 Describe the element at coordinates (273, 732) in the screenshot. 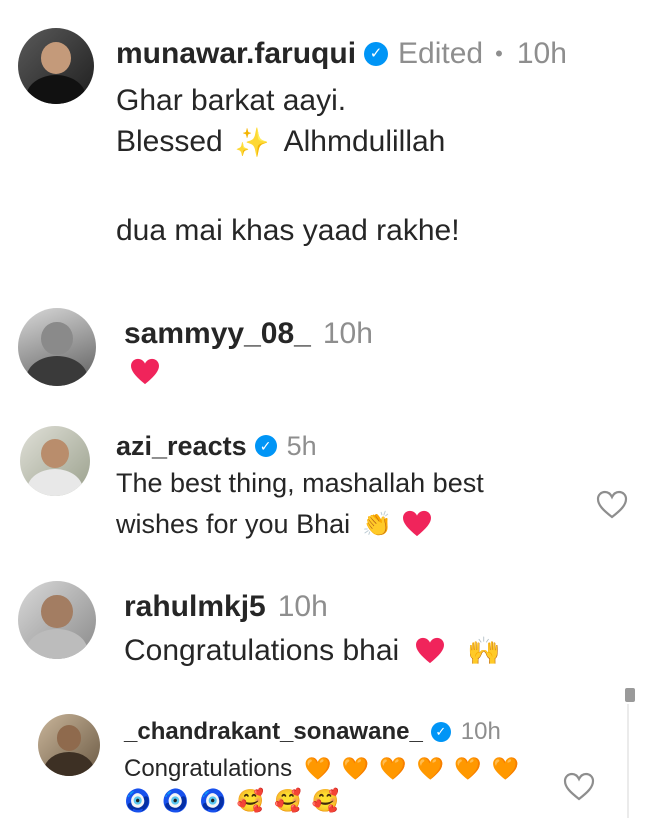

I see `username: _chandrakant_sonawane_` at that location.